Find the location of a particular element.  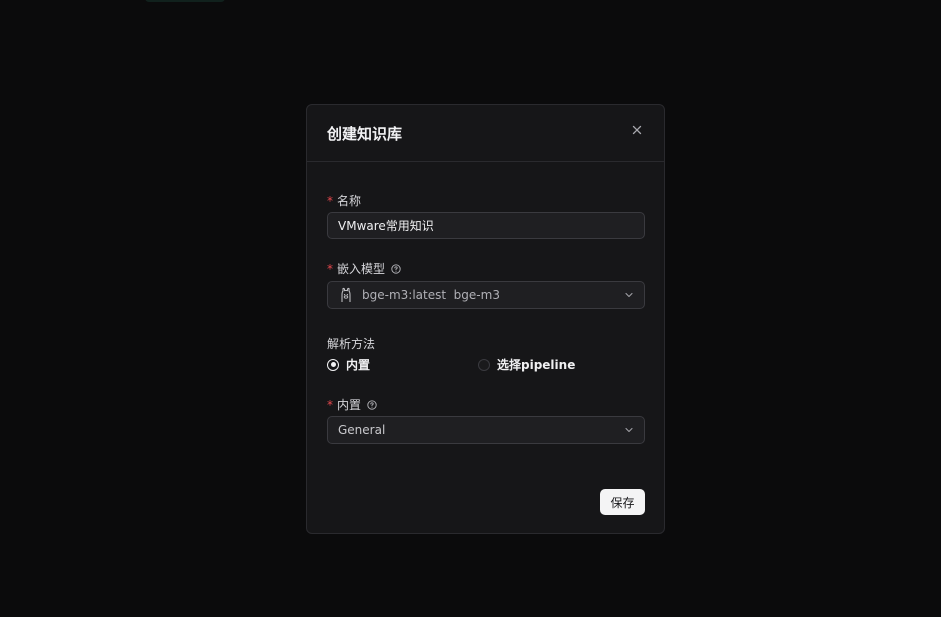

close-button is located at coordinates (637, 130).